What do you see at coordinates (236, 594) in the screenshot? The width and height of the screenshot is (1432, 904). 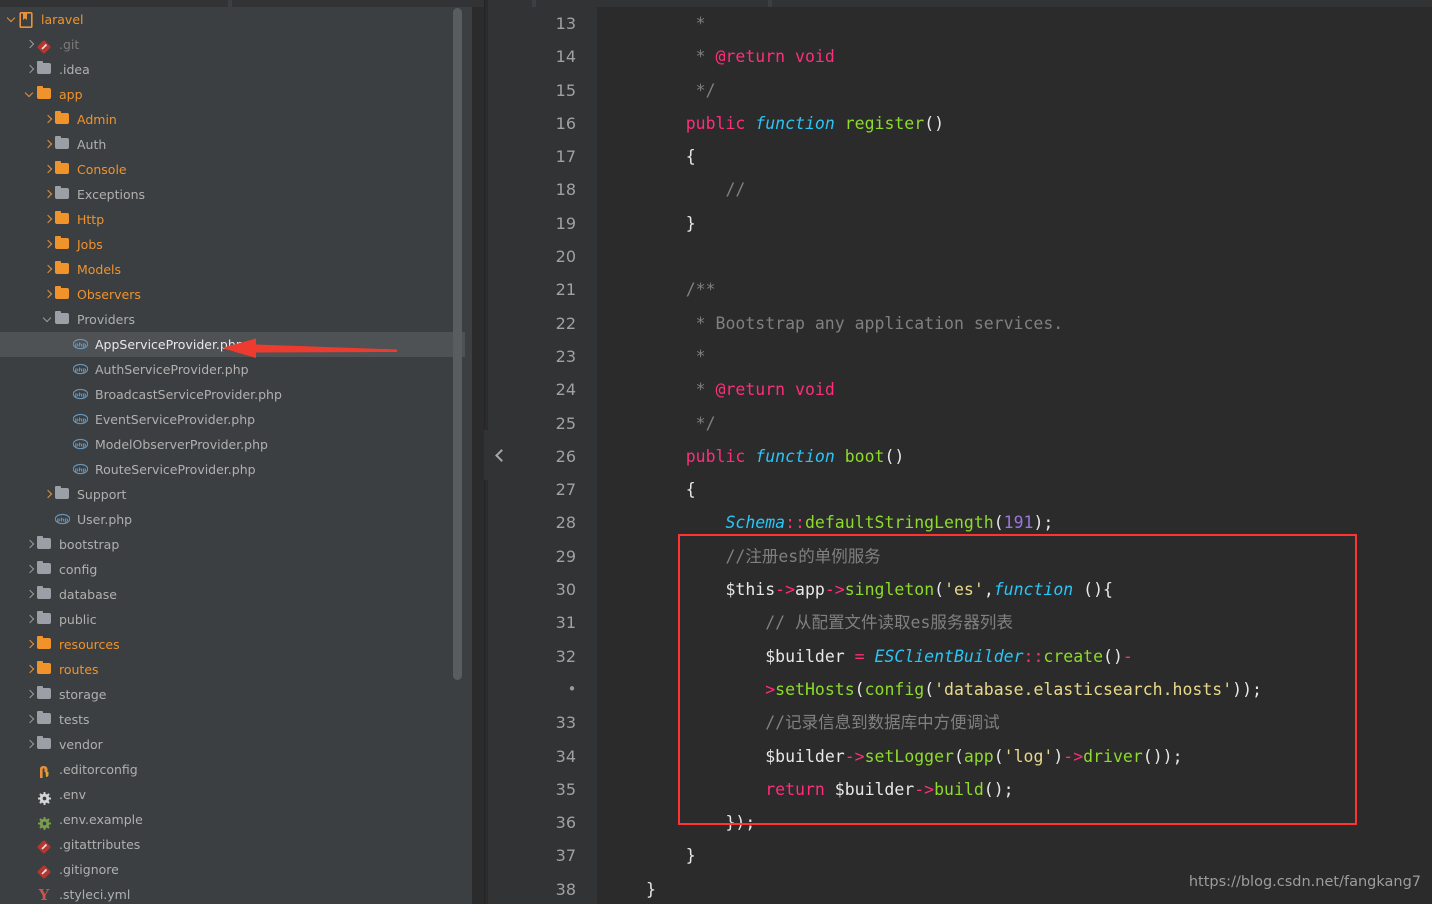 I see `tree-item-database: database` at bounding box center [236, 594].